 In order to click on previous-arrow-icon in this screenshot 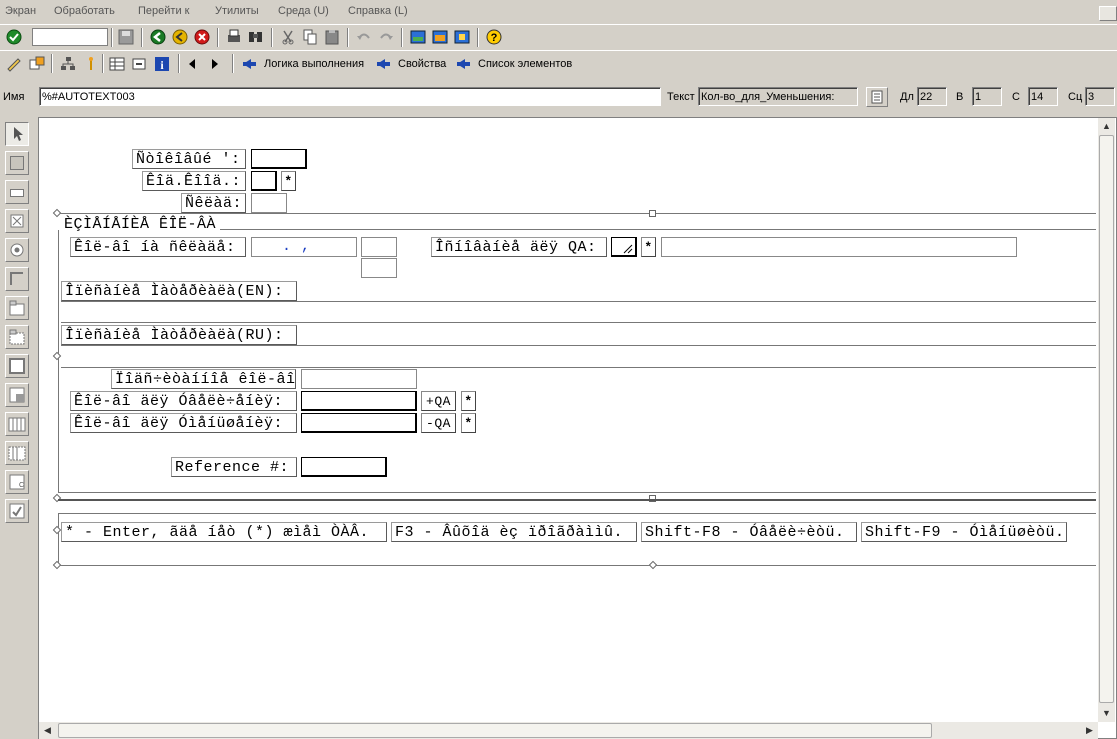, I will do `click(192, 64)`.